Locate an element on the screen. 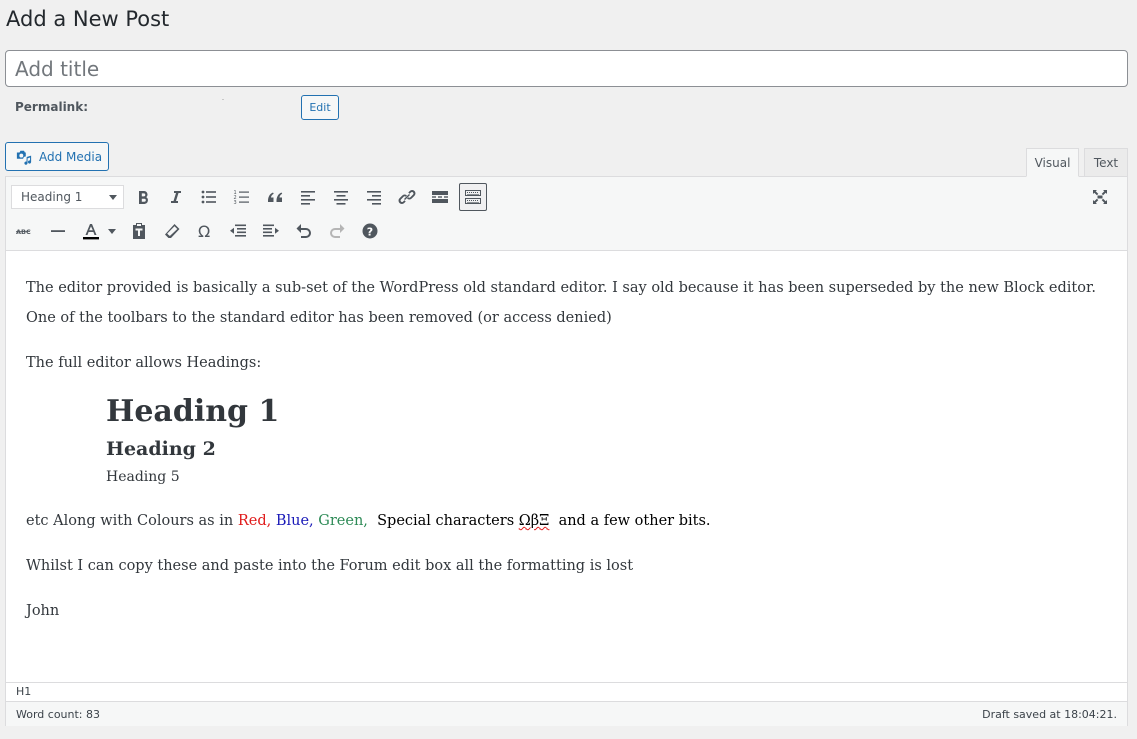 The height and width of the screenshot is (739, 1137). keyboard-icon is located at coordinates (473, 197).